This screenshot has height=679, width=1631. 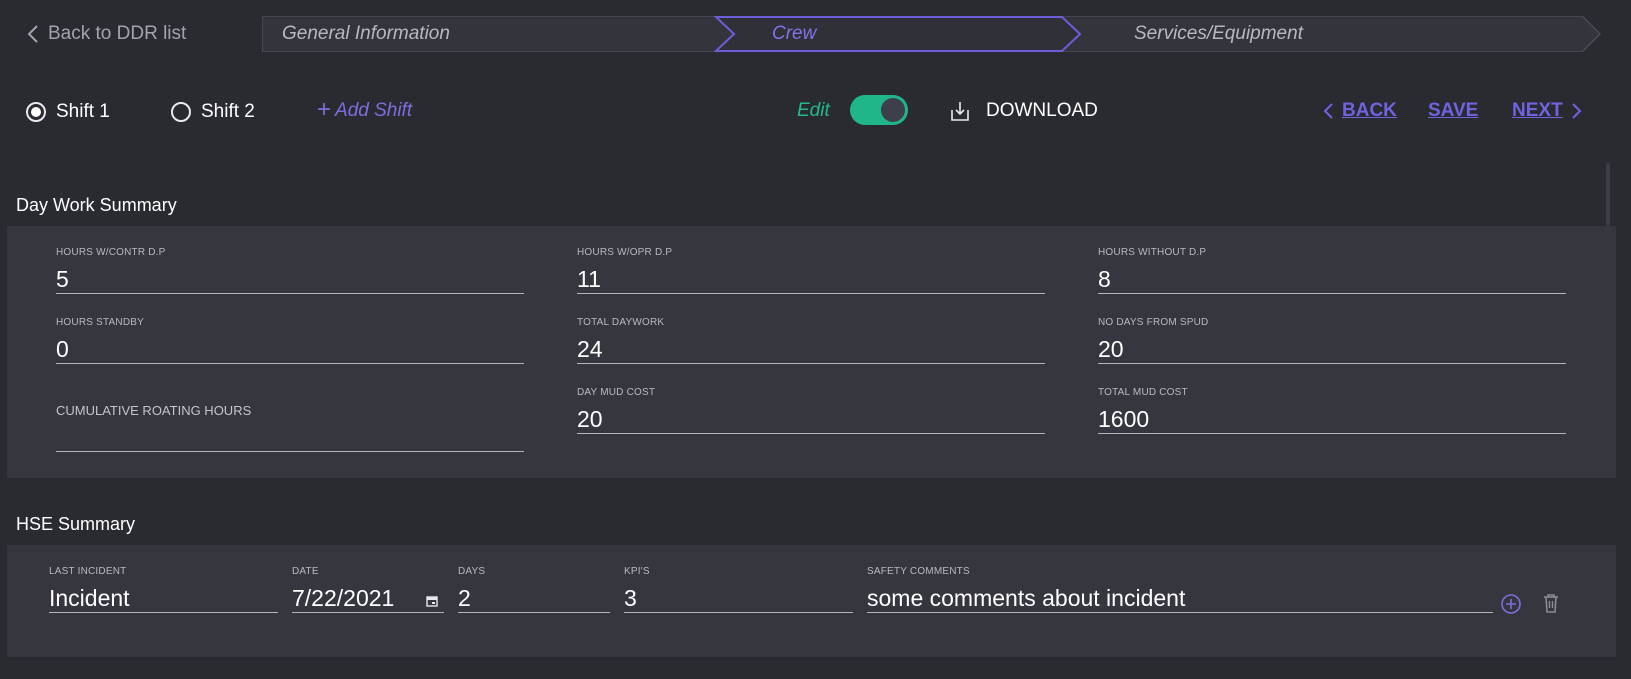 I want to click on last-incident-input: Incident, so click(x=163, y=596).